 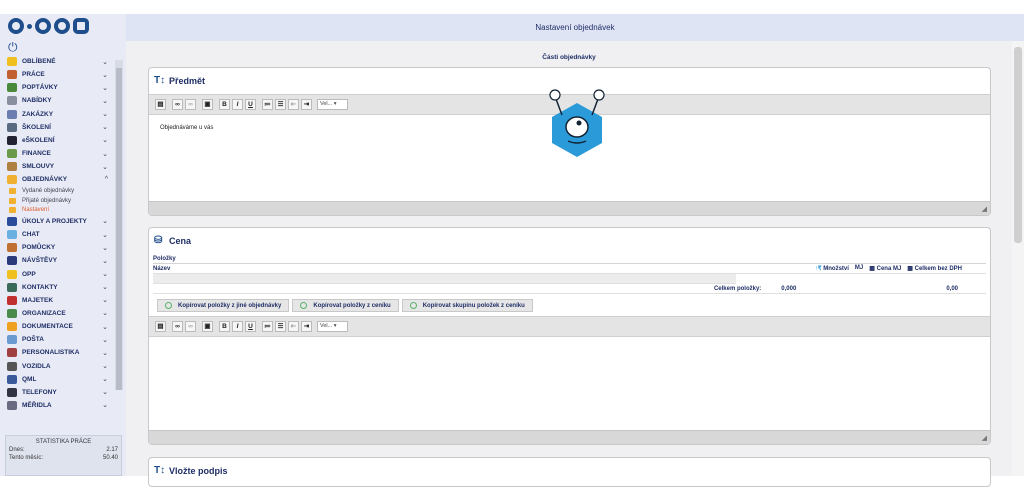 I want to click on sidebar-item: NABÍDKY ⌄, so click(x=57, y=100).